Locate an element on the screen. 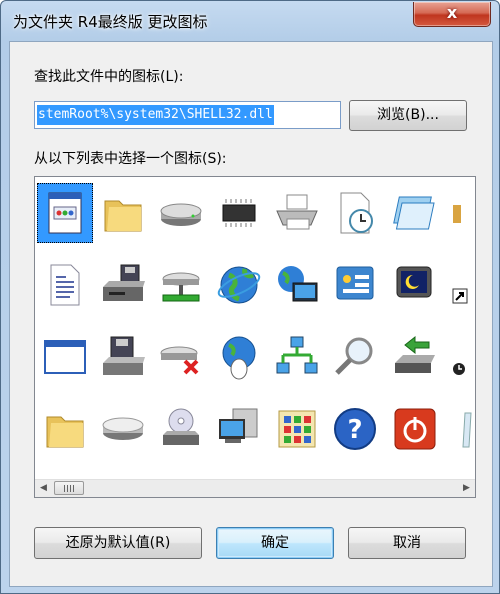  close-icon: x is located at coordinates (452, 12).